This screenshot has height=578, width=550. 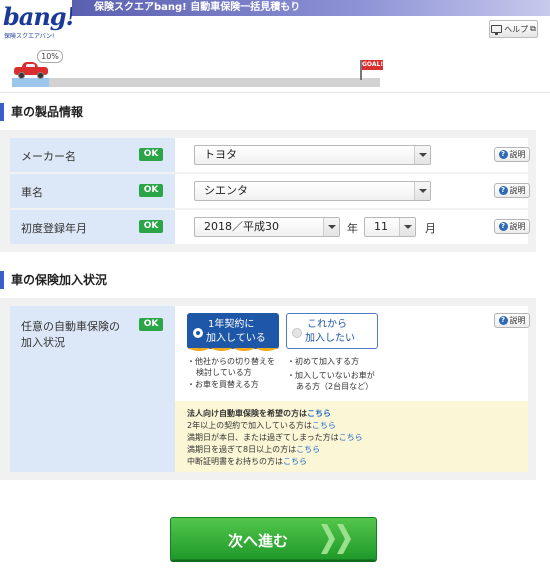 I want to click on section-title-product: 車の製品情報, so click(x=41, y=112).